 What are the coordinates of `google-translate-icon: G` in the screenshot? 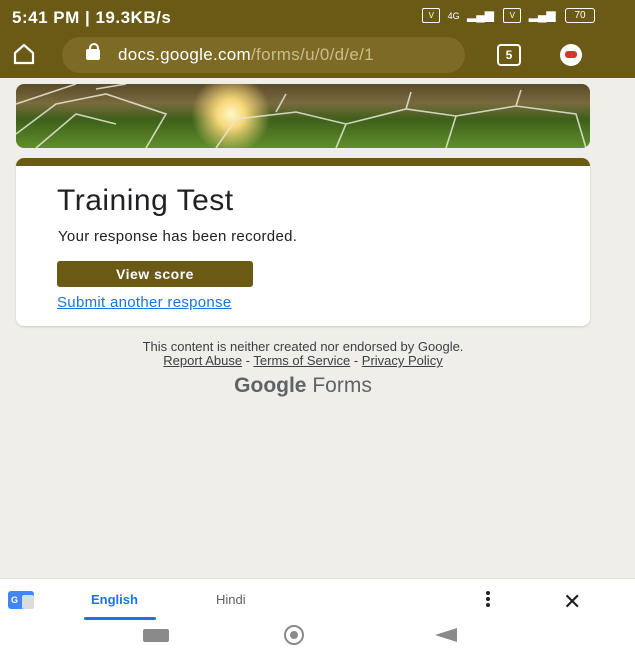 It's located at (21, 600).